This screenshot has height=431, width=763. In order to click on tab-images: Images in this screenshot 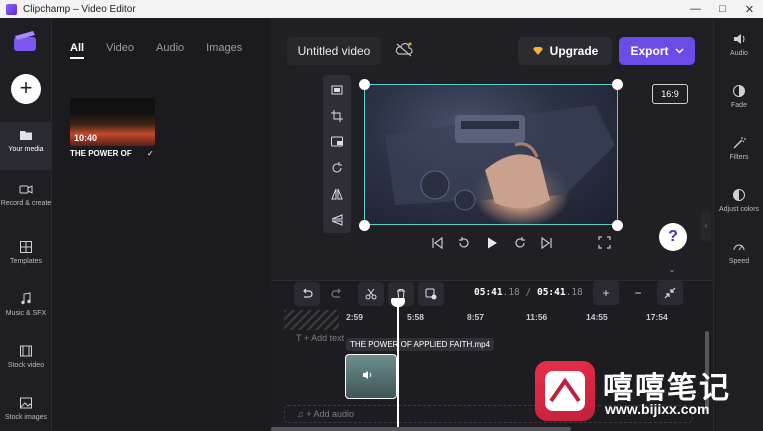, I will do `click(224, 50)`.